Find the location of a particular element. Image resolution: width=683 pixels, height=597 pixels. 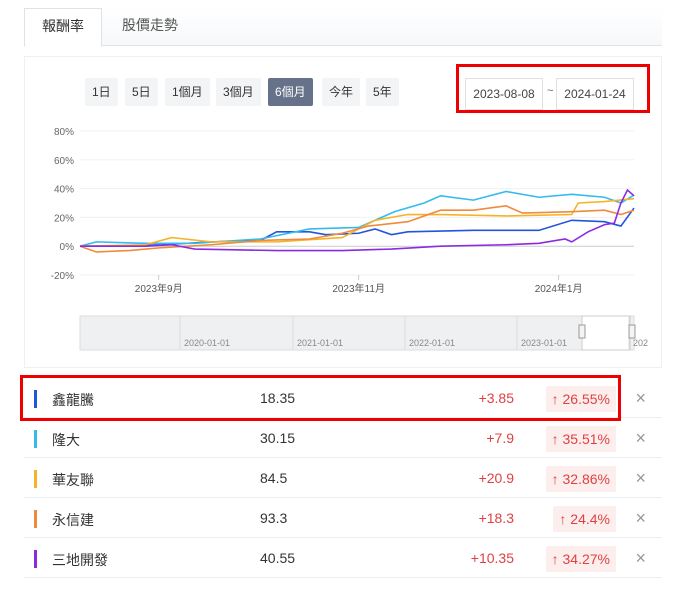

y-tick-label: 40% is located at coordinates (64, 190).